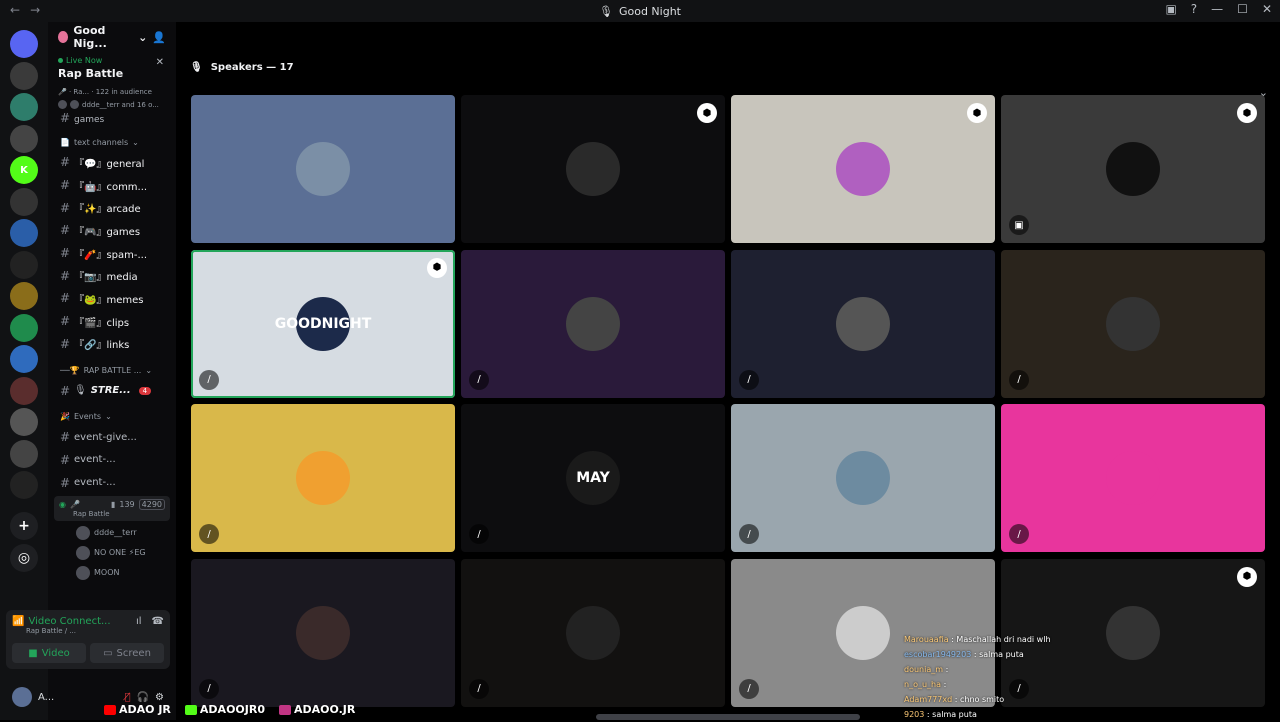 The width and height of the screenshot is (1280, 722). What do you see at coordinates (1194, 9) in the screenshot?
I see `help-icon: ?` at bounding box center [1194, 9].